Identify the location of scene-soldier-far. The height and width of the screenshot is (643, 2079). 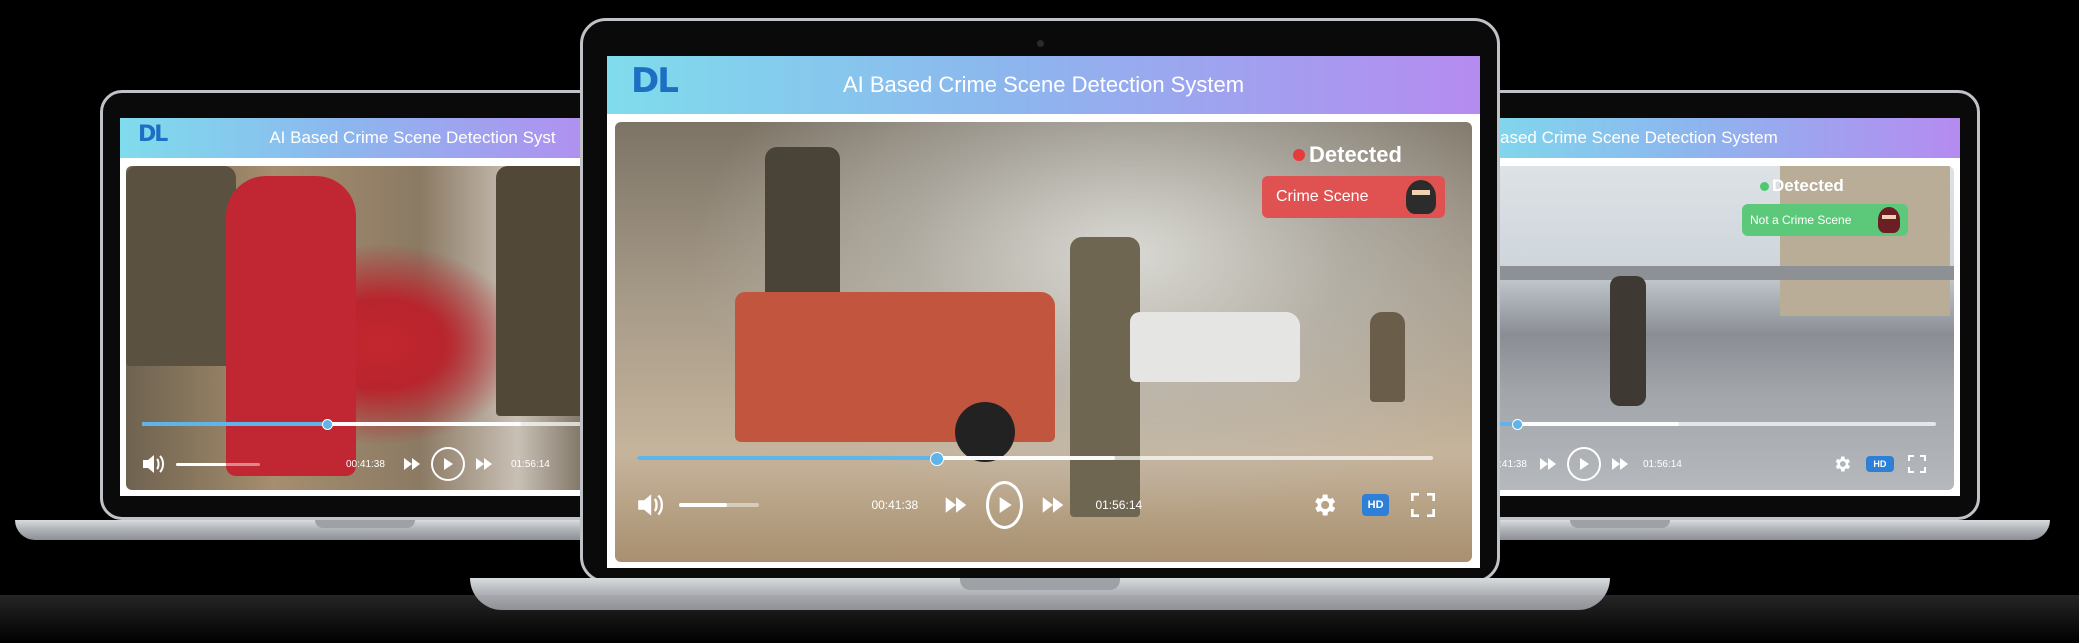
(1387, 357).